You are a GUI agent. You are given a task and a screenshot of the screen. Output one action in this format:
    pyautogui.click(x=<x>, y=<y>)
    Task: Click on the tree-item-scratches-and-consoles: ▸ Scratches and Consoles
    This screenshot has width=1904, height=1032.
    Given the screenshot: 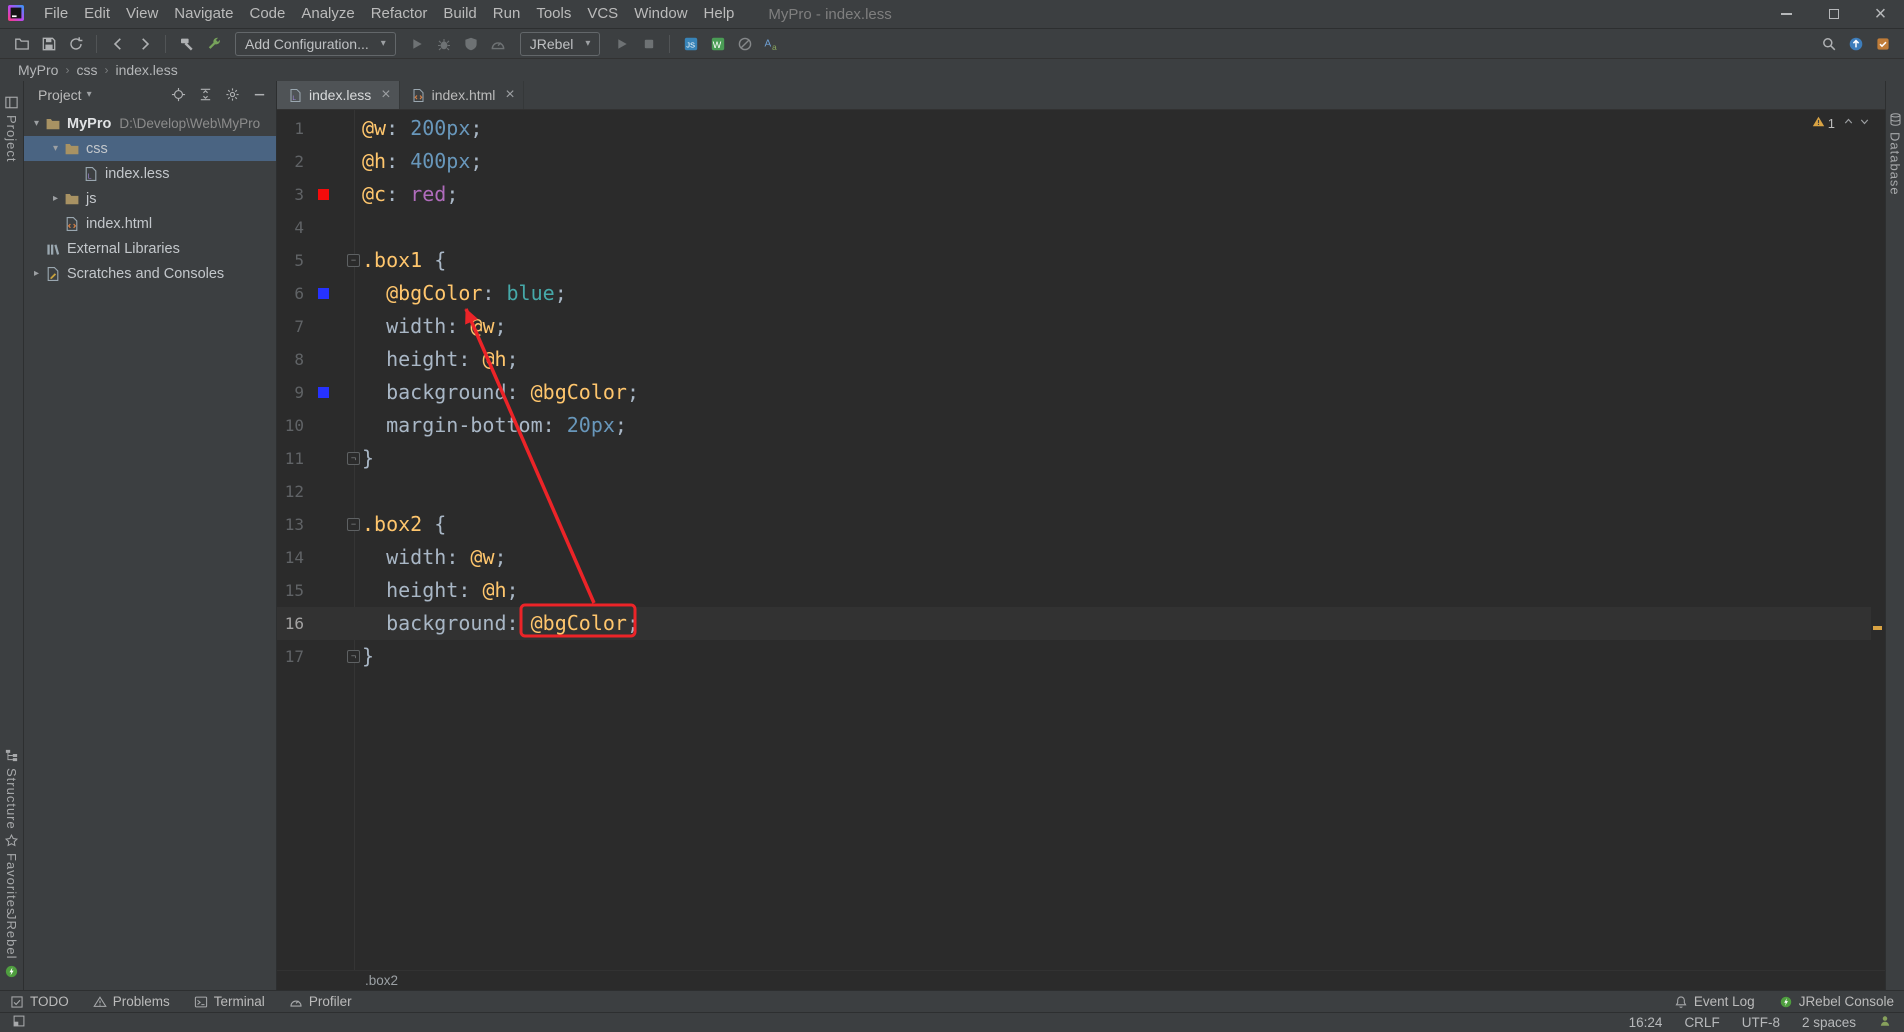 What is the action you would take?
    pyautogui.click(x=150, y=273)
    